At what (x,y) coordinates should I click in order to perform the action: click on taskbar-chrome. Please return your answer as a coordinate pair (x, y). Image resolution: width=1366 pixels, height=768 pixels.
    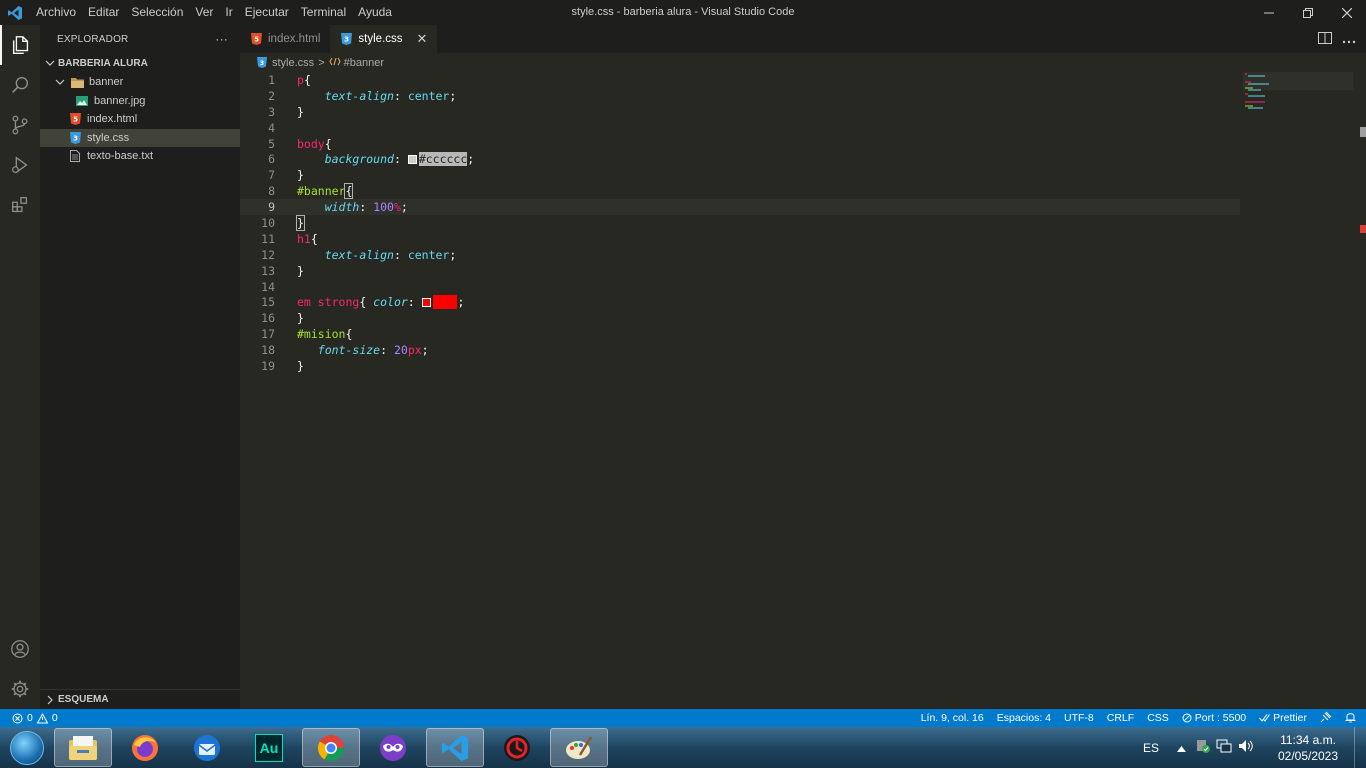
    Looking at the image, I should click on (331, 747).